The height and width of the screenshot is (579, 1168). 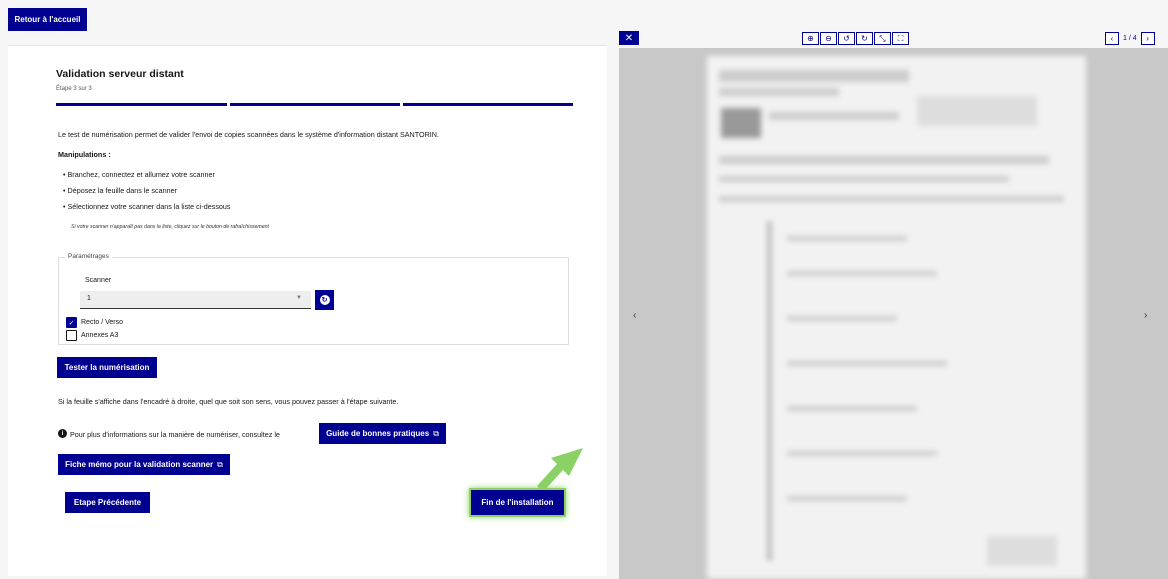 What do you see at coordinates (71, 335) in the screenshot?
I see `checkbox-unchecked-icon` at bounding box center [71, 335].